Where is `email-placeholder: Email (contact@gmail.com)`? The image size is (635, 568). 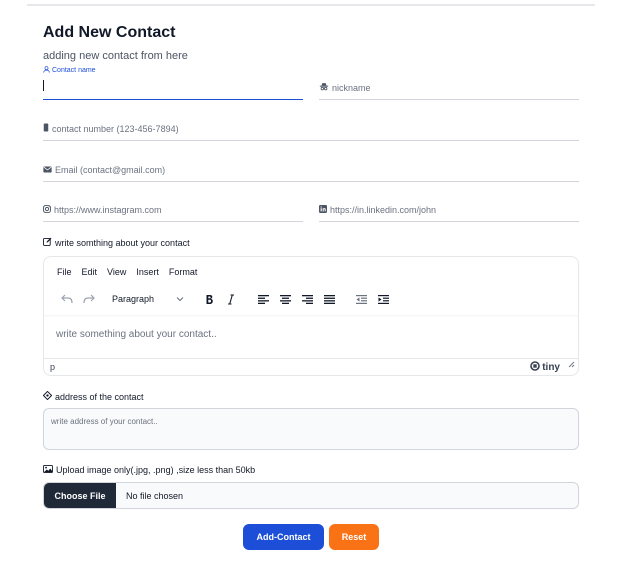
email-placeholder: Email (contact@gmail.com) is located at coordinates (110, 170).